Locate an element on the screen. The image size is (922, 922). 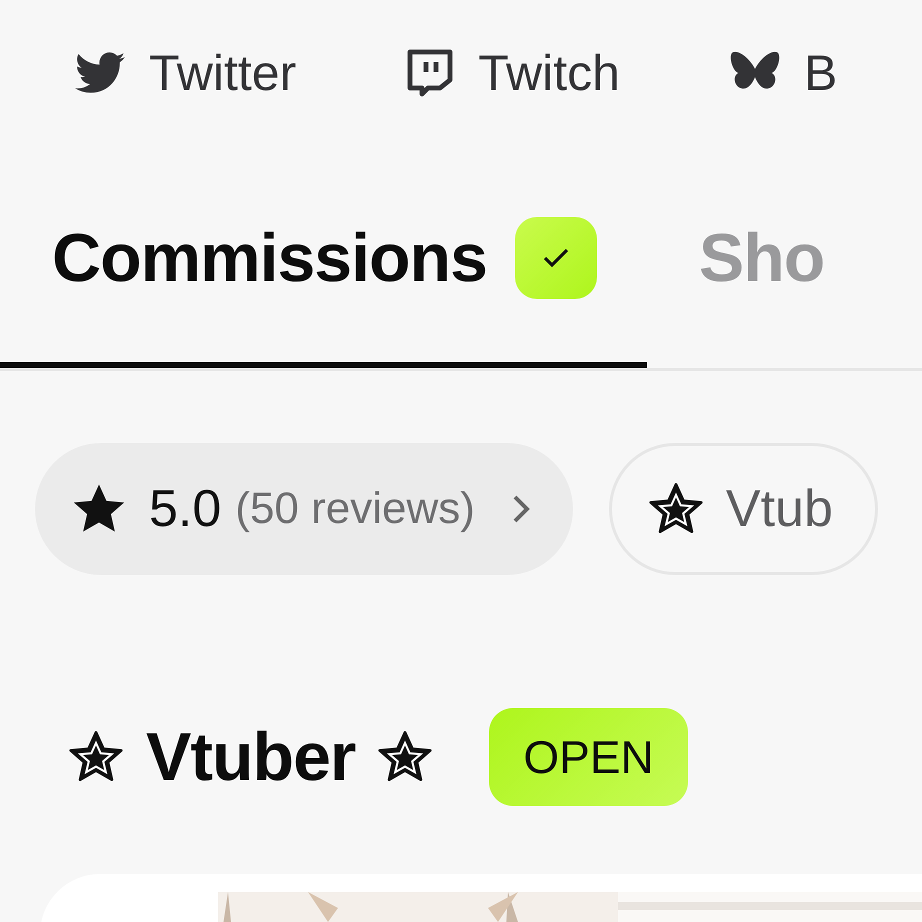
status-badge: OPEN is located at coordinates (588, 757).